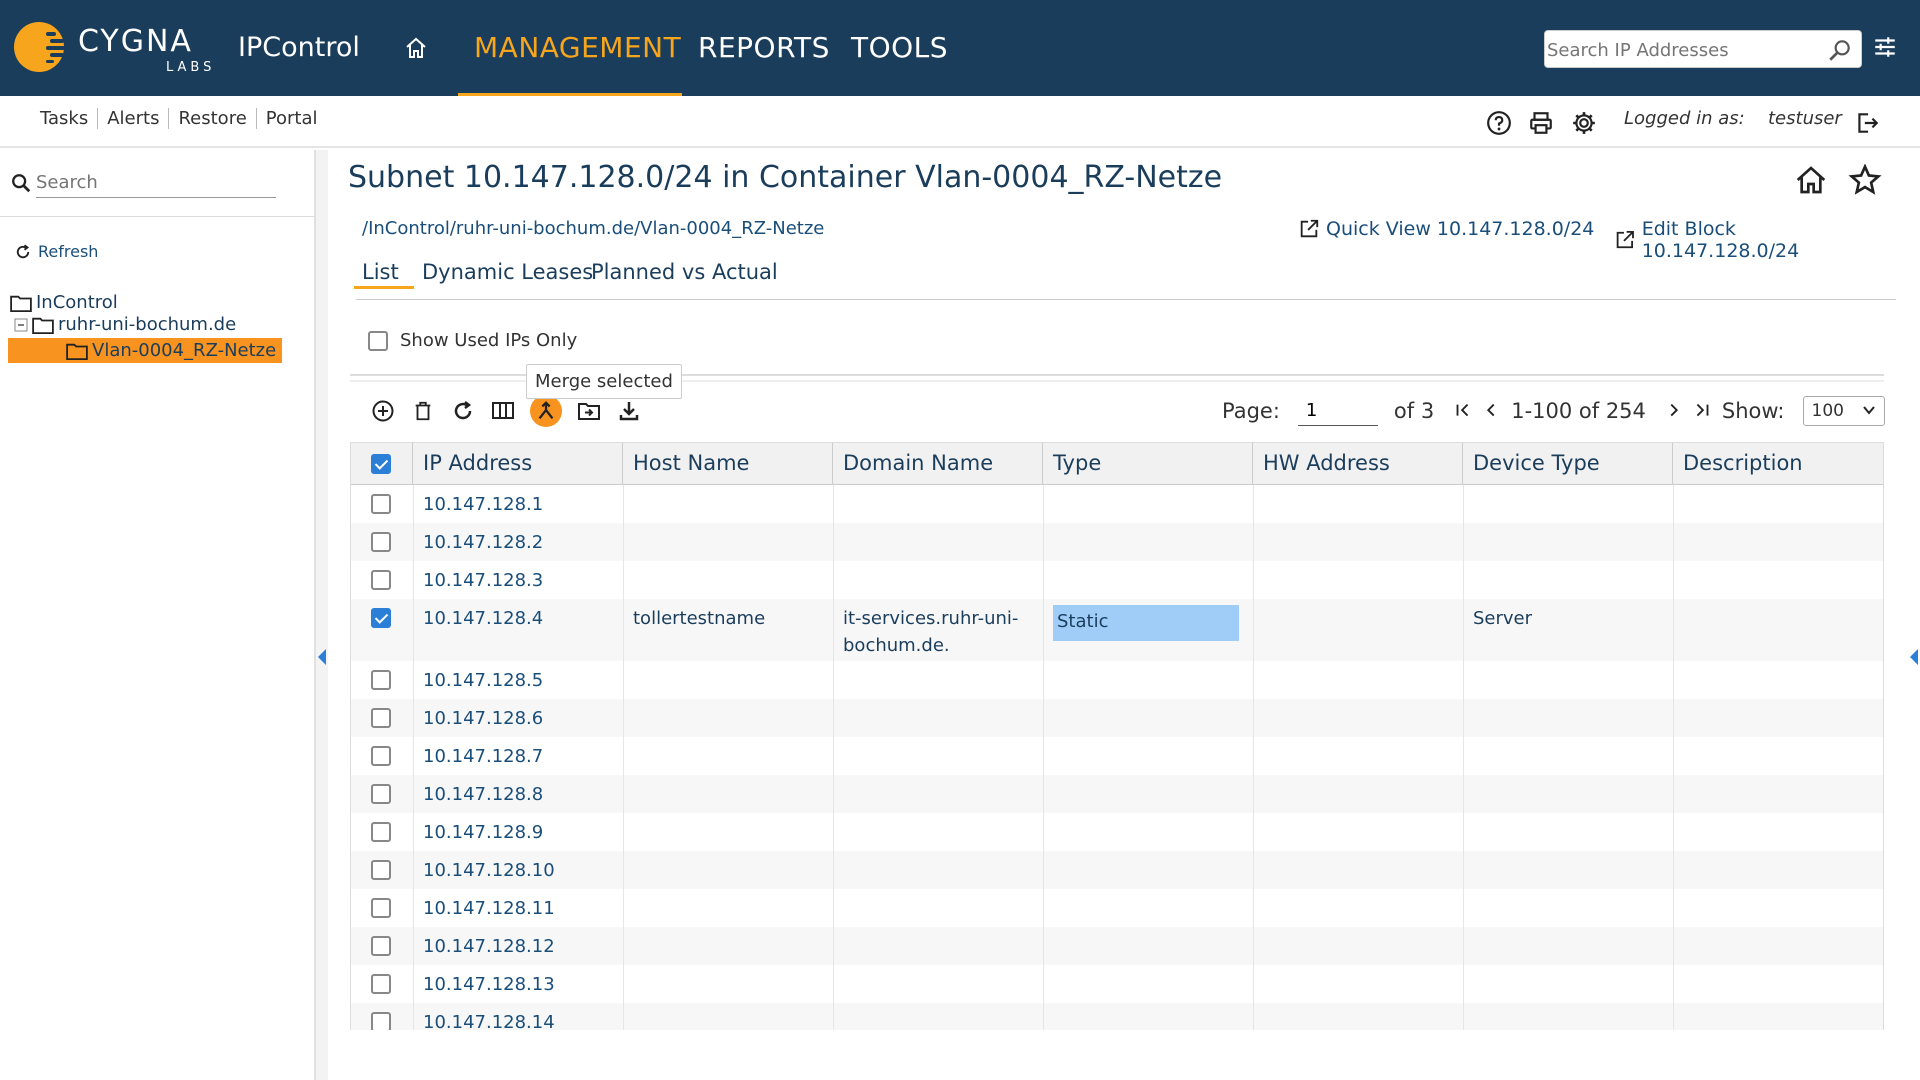 The width and height of the screenshot is (1920, 1080). I want to click on col-description: Description, so click(1778, 464).